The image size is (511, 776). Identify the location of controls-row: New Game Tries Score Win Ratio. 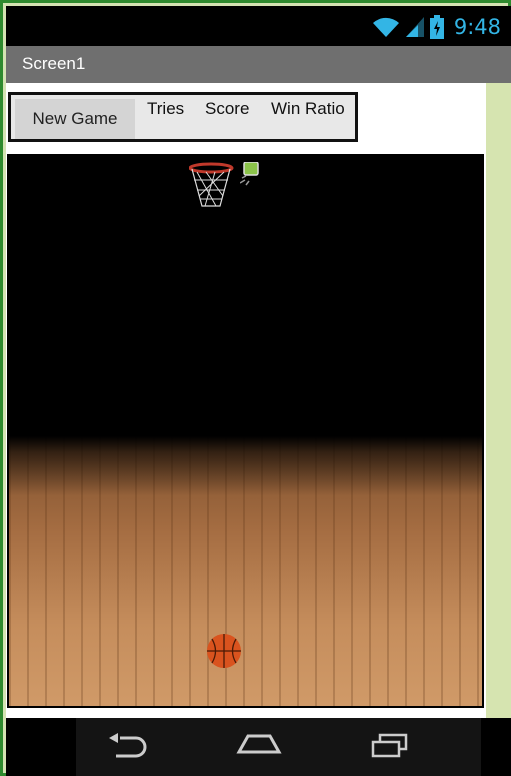
(183, 117).